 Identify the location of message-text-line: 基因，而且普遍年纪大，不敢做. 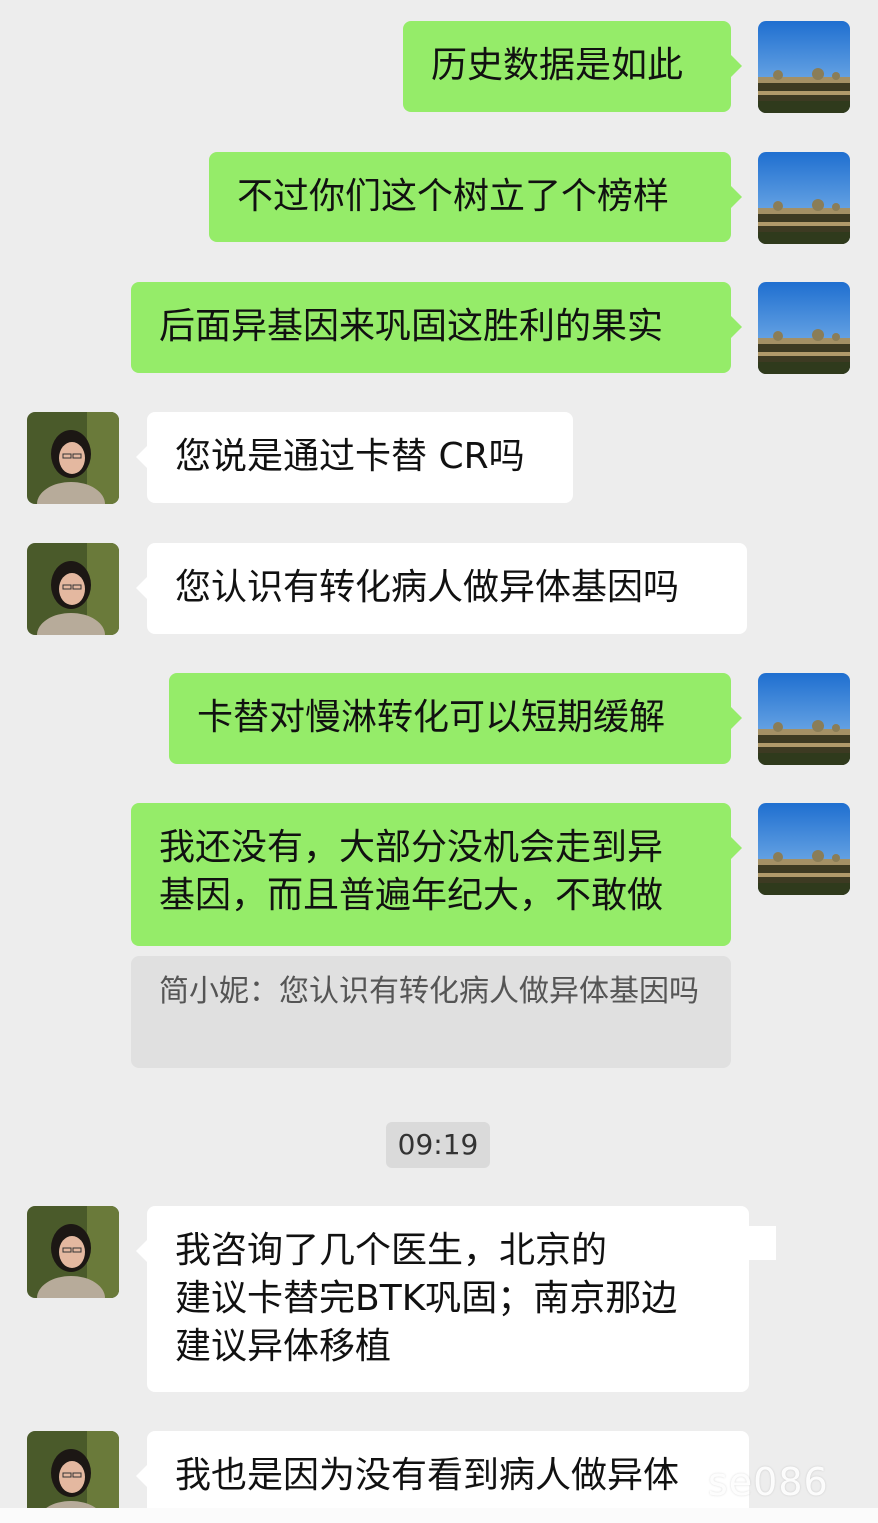
(411, 895).